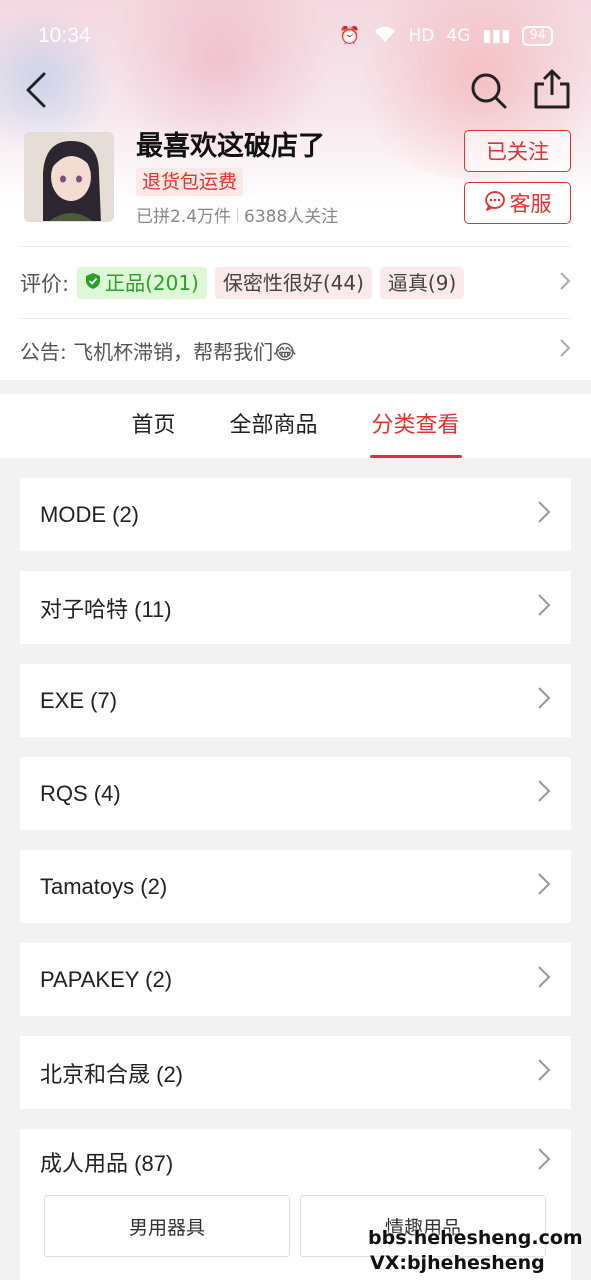 The width and height of the screenshot is (591, 1280). Describe the element at coordinates (40, 90) in the screenshot. I see `back-icon` at that location.